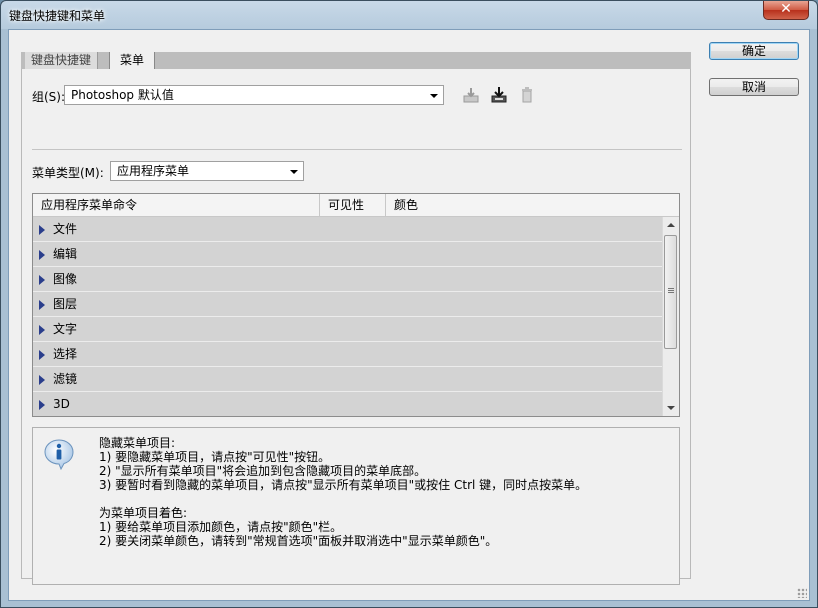 Image resolution: width=818 pixels, height=608 pixels. I want to click on scroll-down-icon, so click(671, 408).